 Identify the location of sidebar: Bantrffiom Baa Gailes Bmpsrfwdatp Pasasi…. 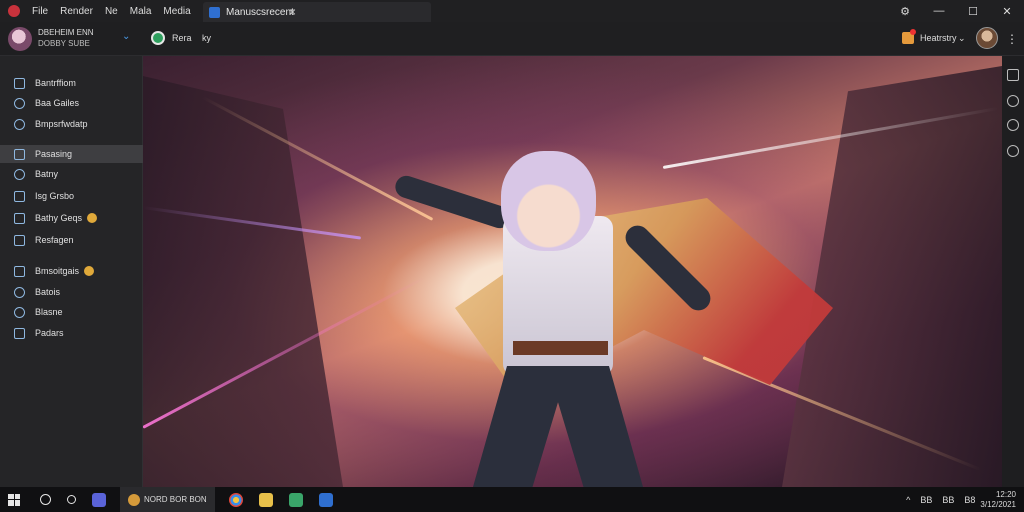
(71, 271).